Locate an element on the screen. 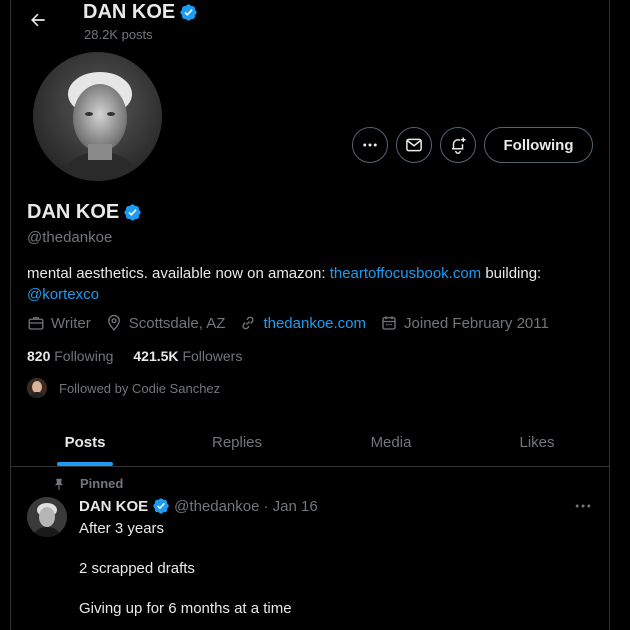 Image resolution: width=630 pixels, height=630 pixels. bio-text-building: building: is located at coordinates (511, 273).